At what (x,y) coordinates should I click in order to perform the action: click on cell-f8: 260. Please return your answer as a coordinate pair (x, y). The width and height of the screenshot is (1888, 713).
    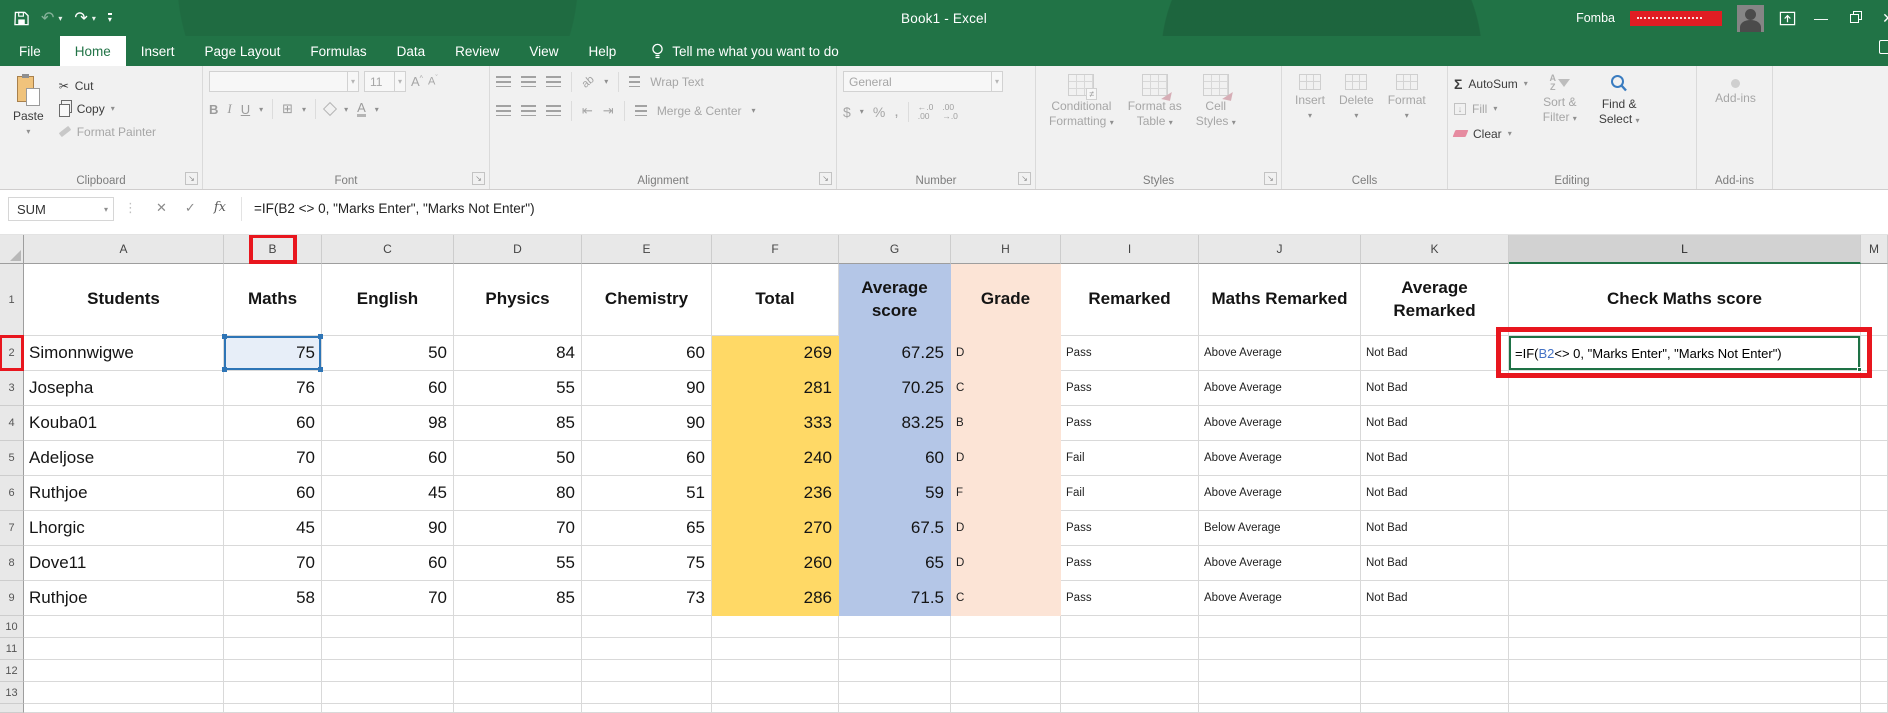
    Looking at the image, I should click on (775, 563).